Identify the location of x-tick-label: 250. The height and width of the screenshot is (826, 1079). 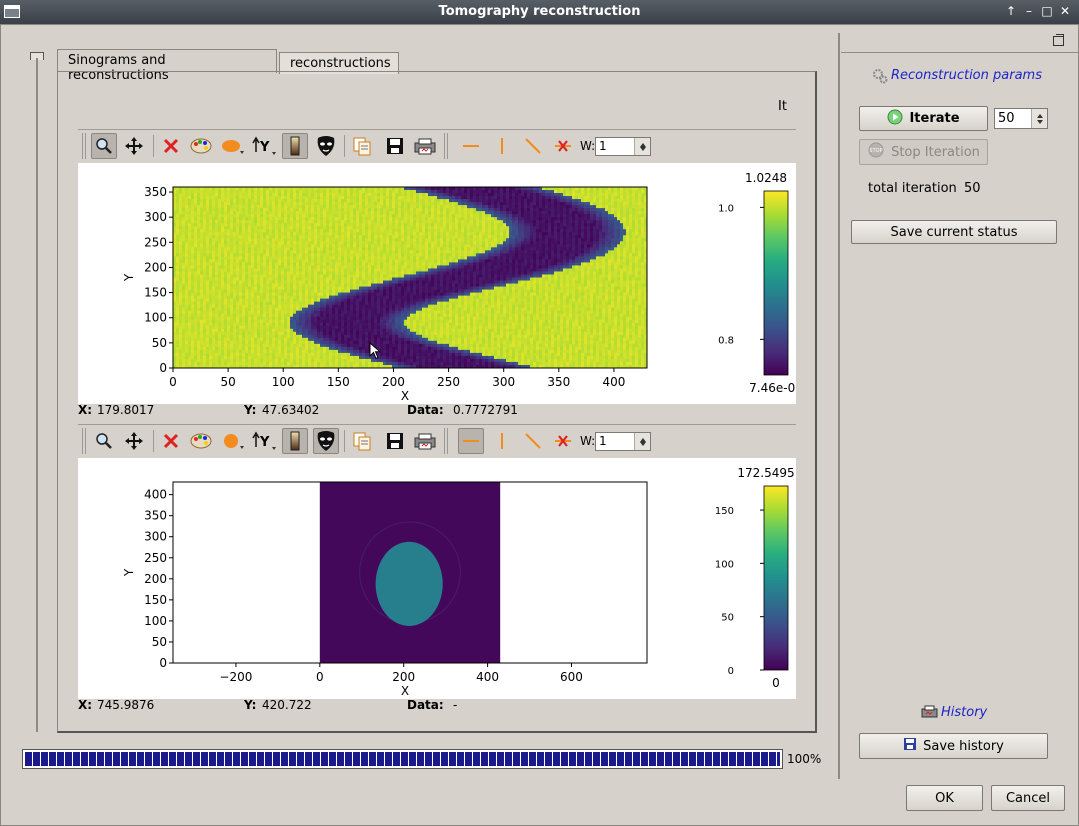
(448, 382).